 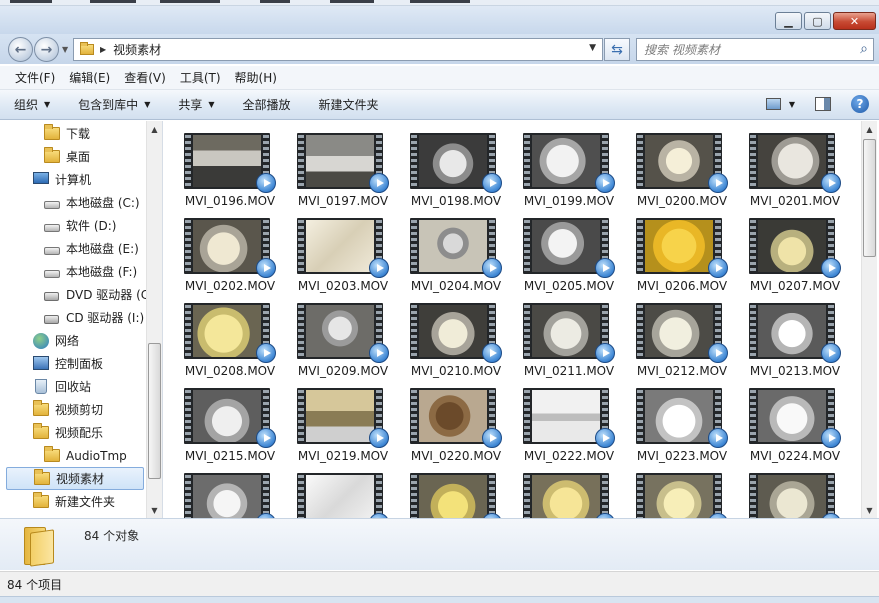 I want to click on sidebar-item: 视频剪切, so click(x=68, y=409).